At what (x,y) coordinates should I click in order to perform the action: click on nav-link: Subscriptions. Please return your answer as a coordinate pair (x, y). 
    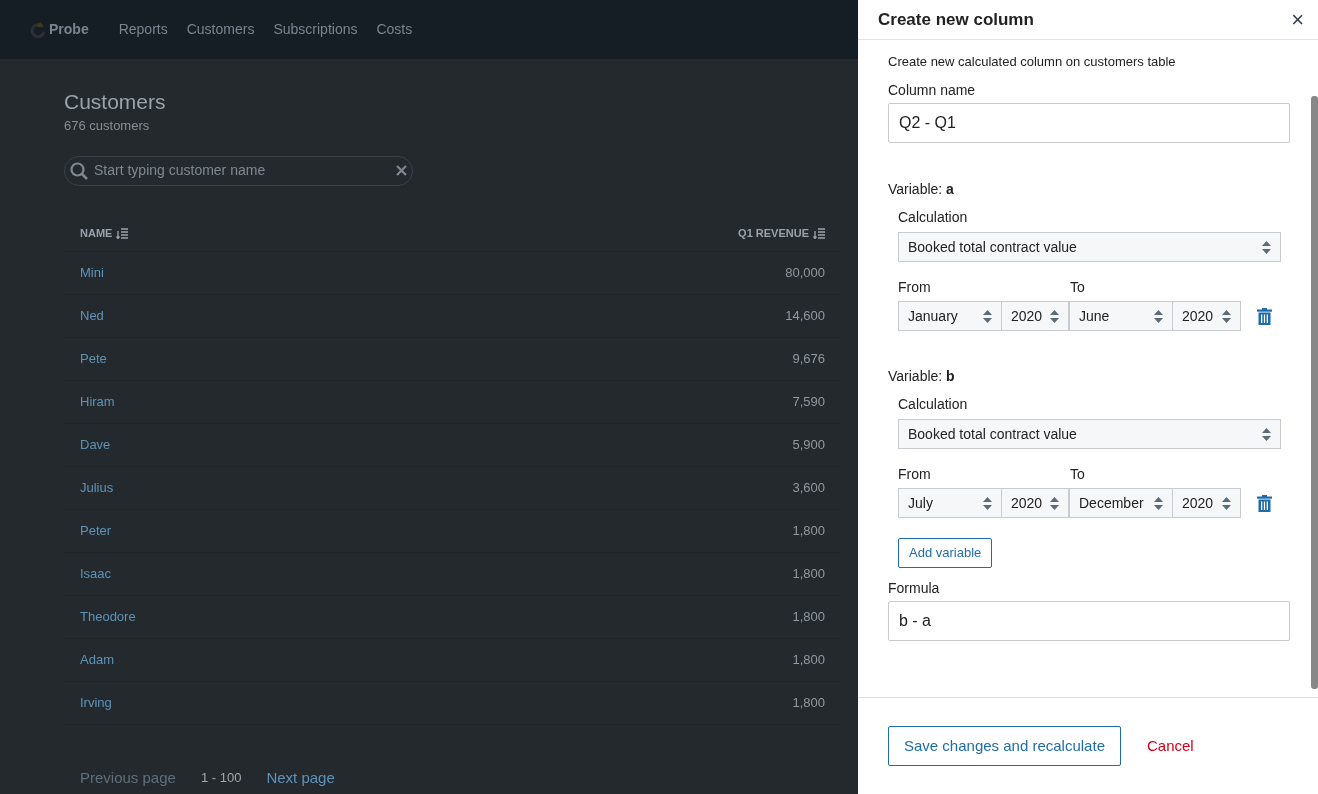
    Looking at the image, I should click on (315, 29).